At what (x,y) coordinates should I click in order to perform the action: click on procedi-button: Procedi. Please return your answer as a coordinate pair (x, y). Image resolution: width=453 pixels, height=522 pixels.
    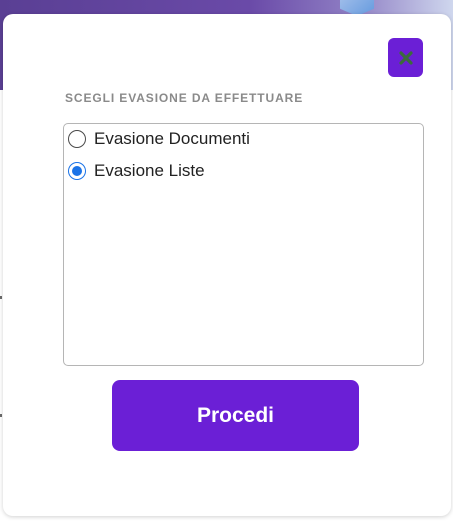
    Looking at the image, I should click on (235, 415).